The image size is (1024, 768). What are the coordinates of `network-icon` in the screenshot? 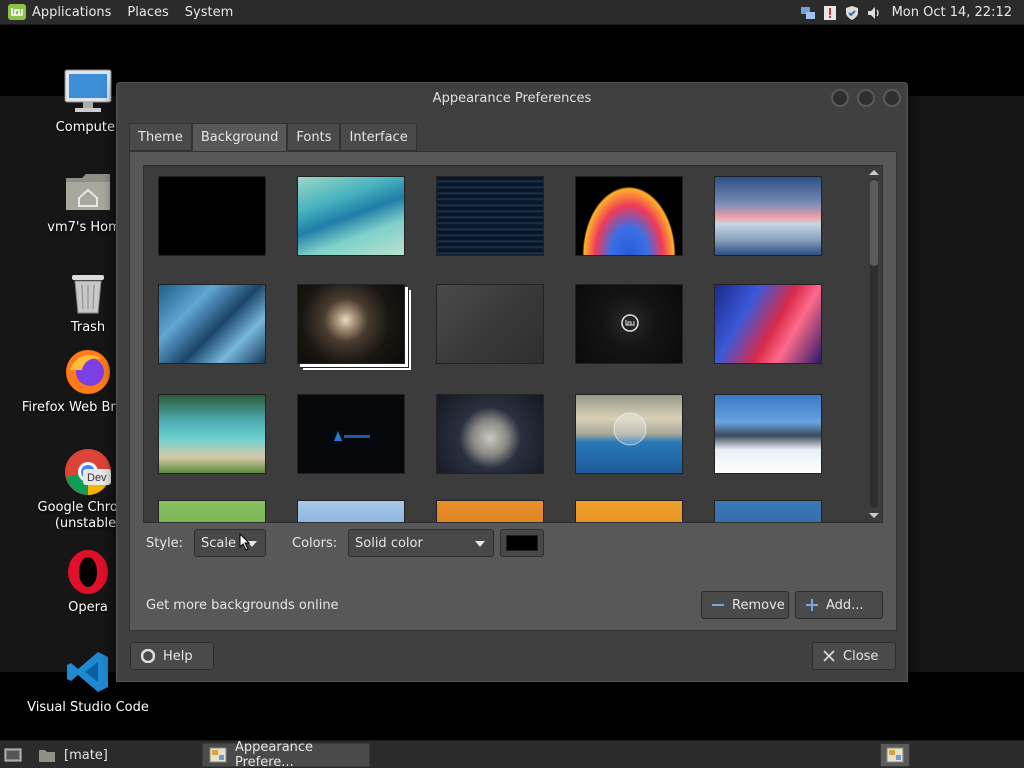 It's located at (808, 13).